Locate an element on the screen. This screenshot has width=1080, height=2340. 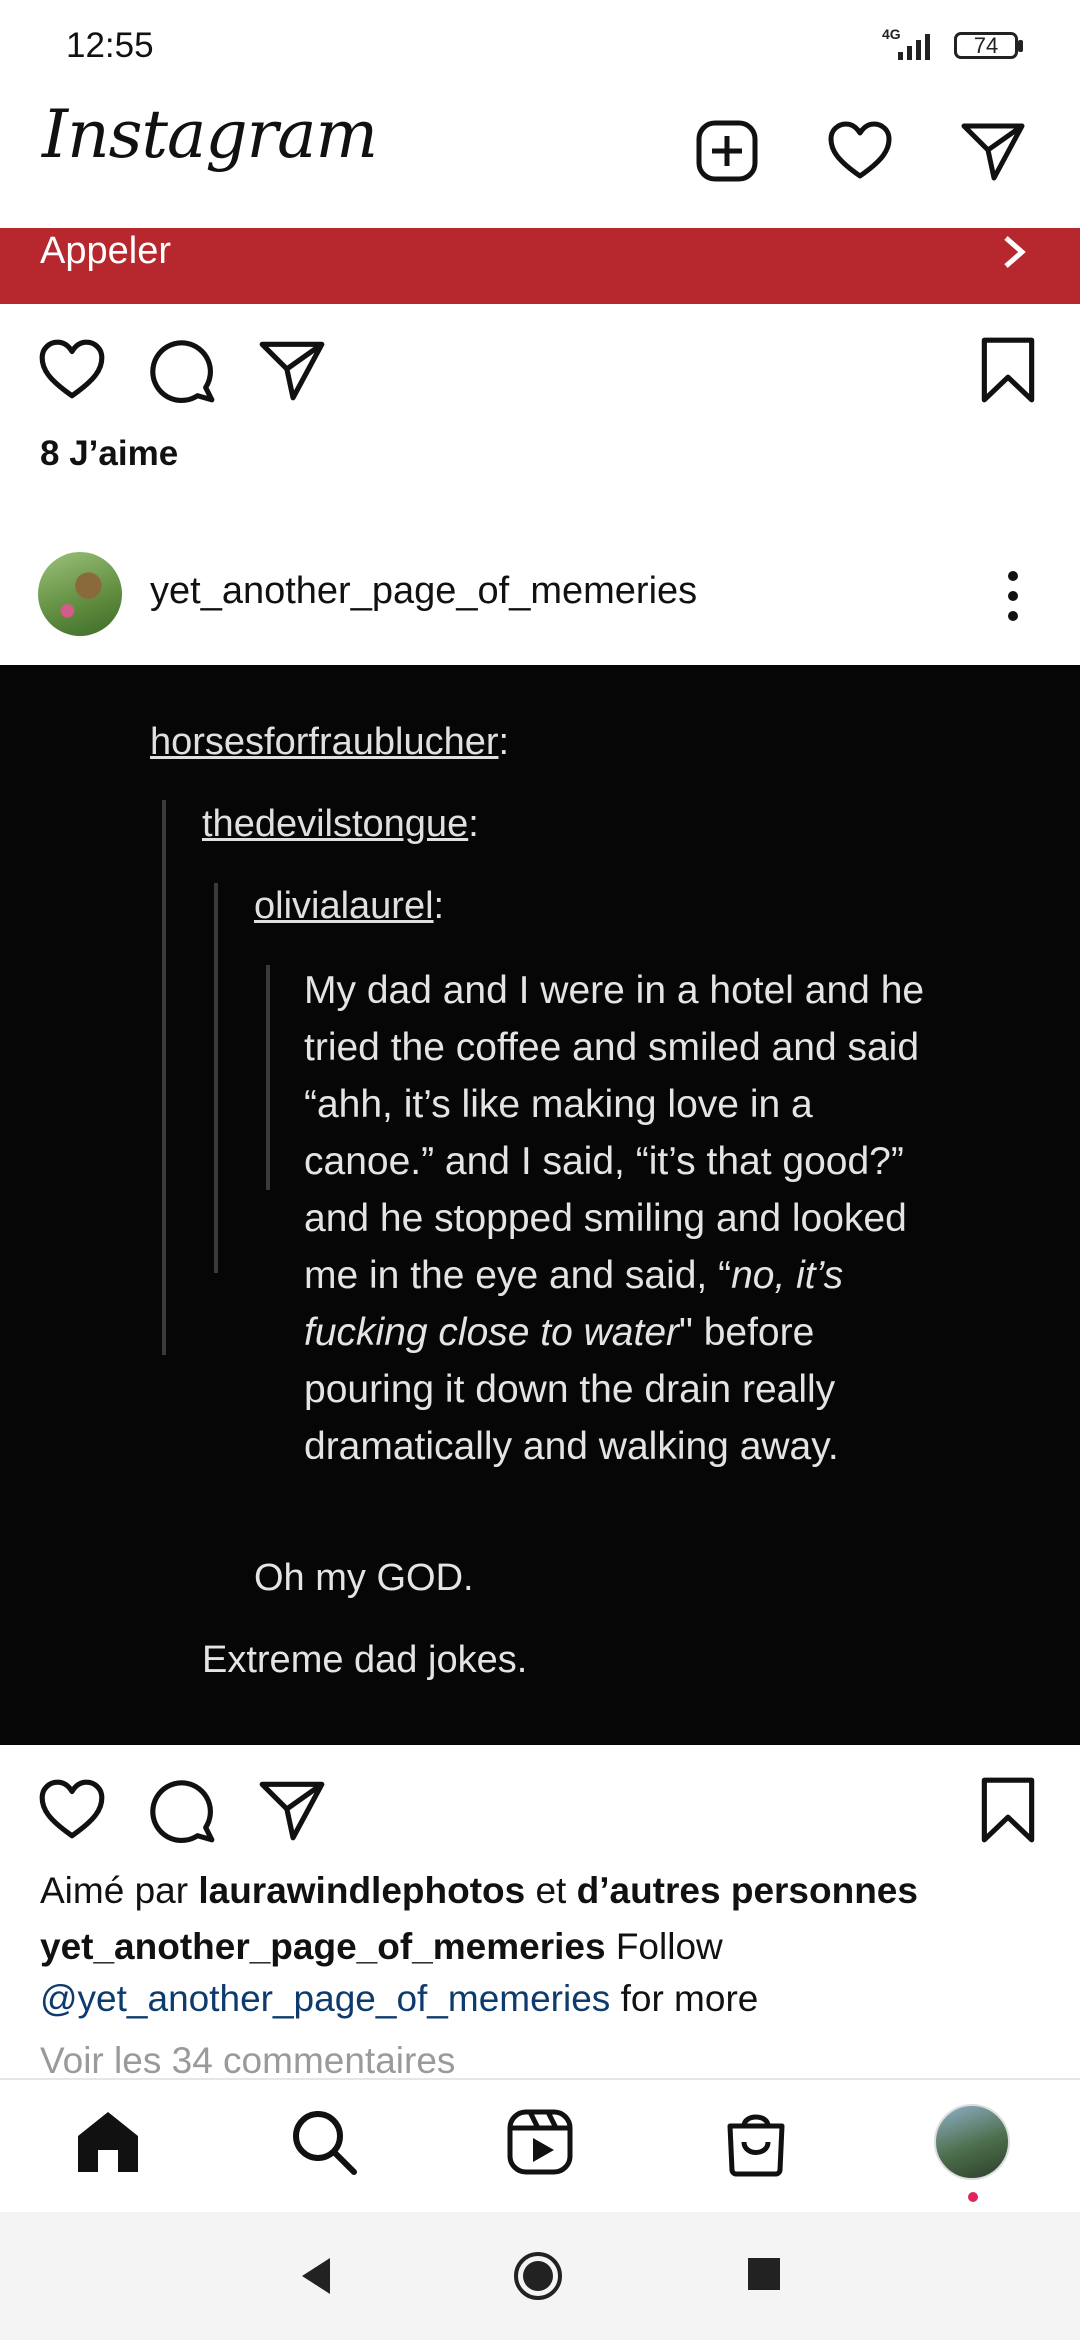
home-icon is located at coordinates (108, 2142).